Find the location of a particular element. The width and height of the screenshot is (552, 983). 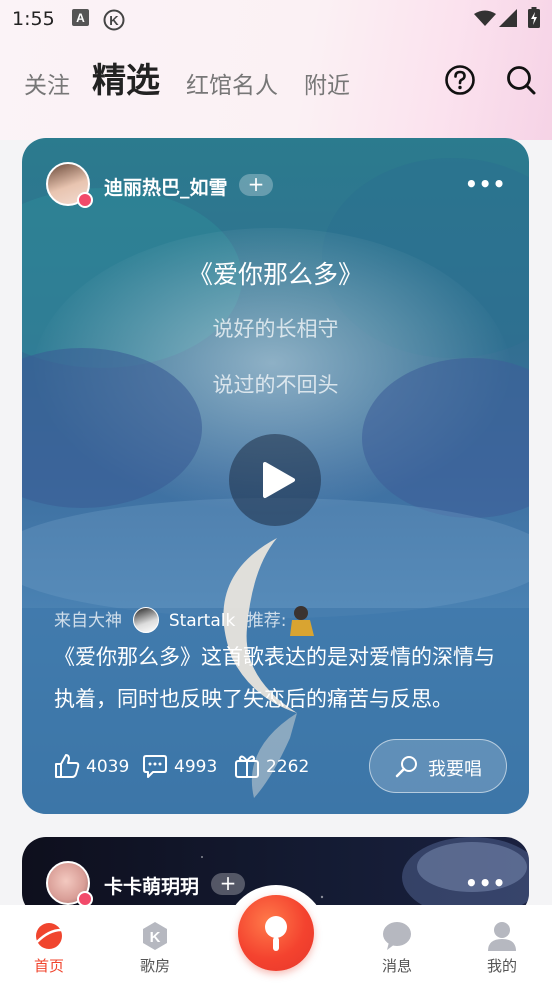

svg-text: A is located at coordinates (80, 18).